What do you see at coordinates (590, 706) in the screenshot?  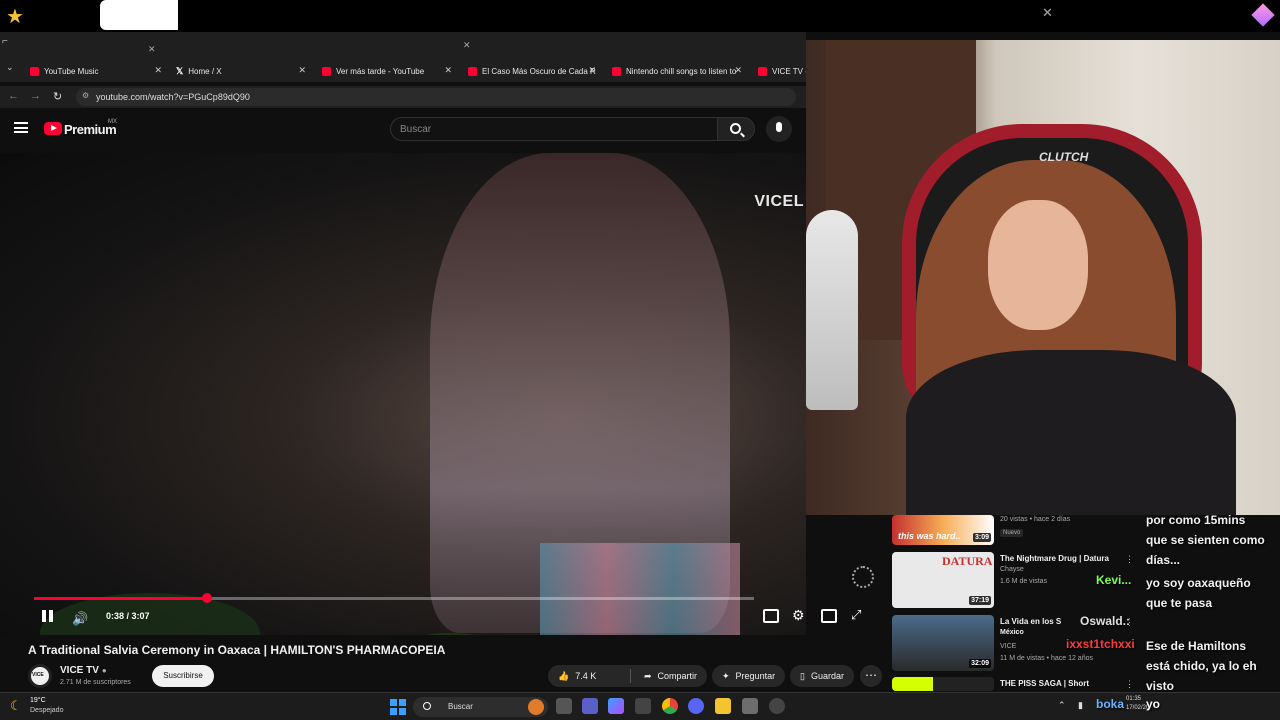 I see `discord-icon` at bounding box center [590, 706].